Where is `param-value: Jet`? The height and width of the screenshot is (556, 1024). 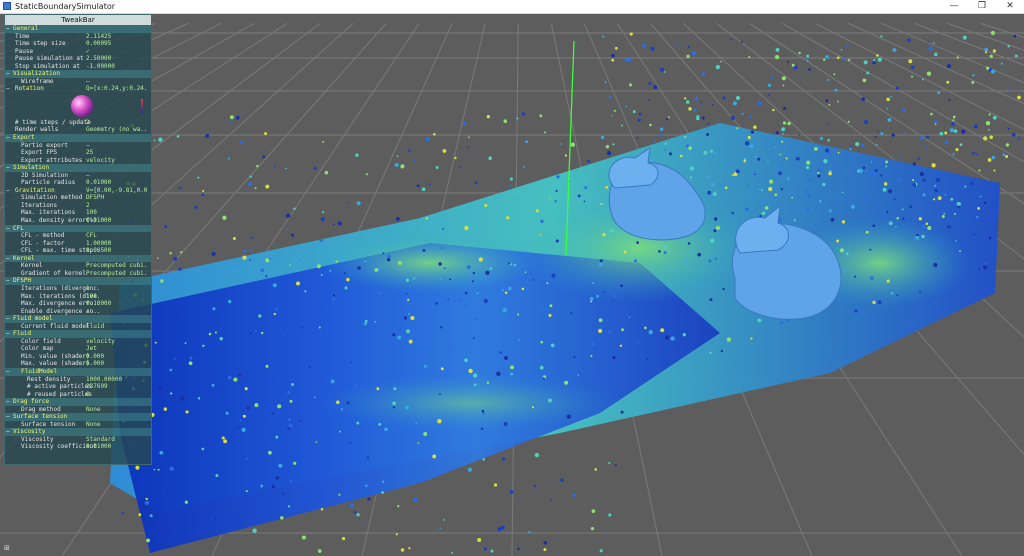
param-value: Jet is located at coordinates (117, 349).